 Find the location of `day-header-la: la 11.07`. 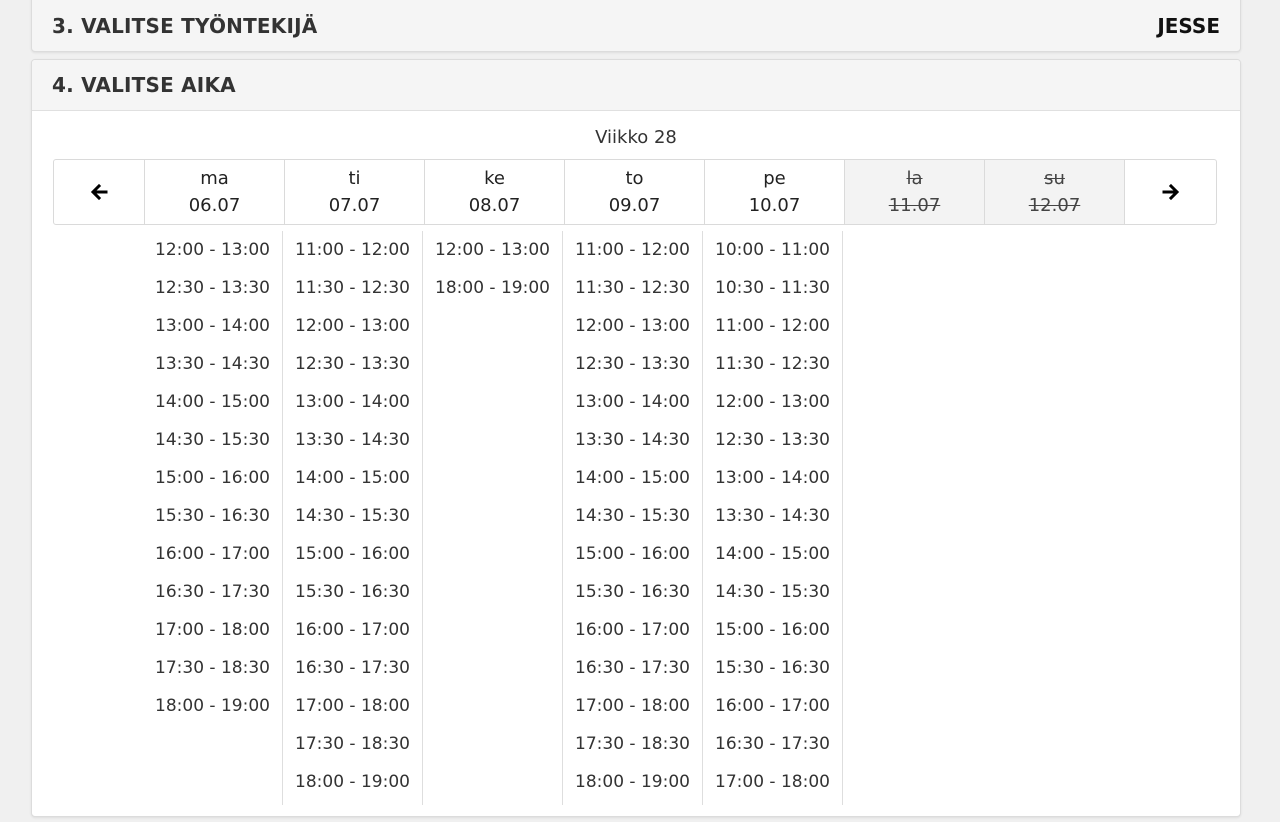

day-header-la: la 11.07 is located at coordinates (914, 192).